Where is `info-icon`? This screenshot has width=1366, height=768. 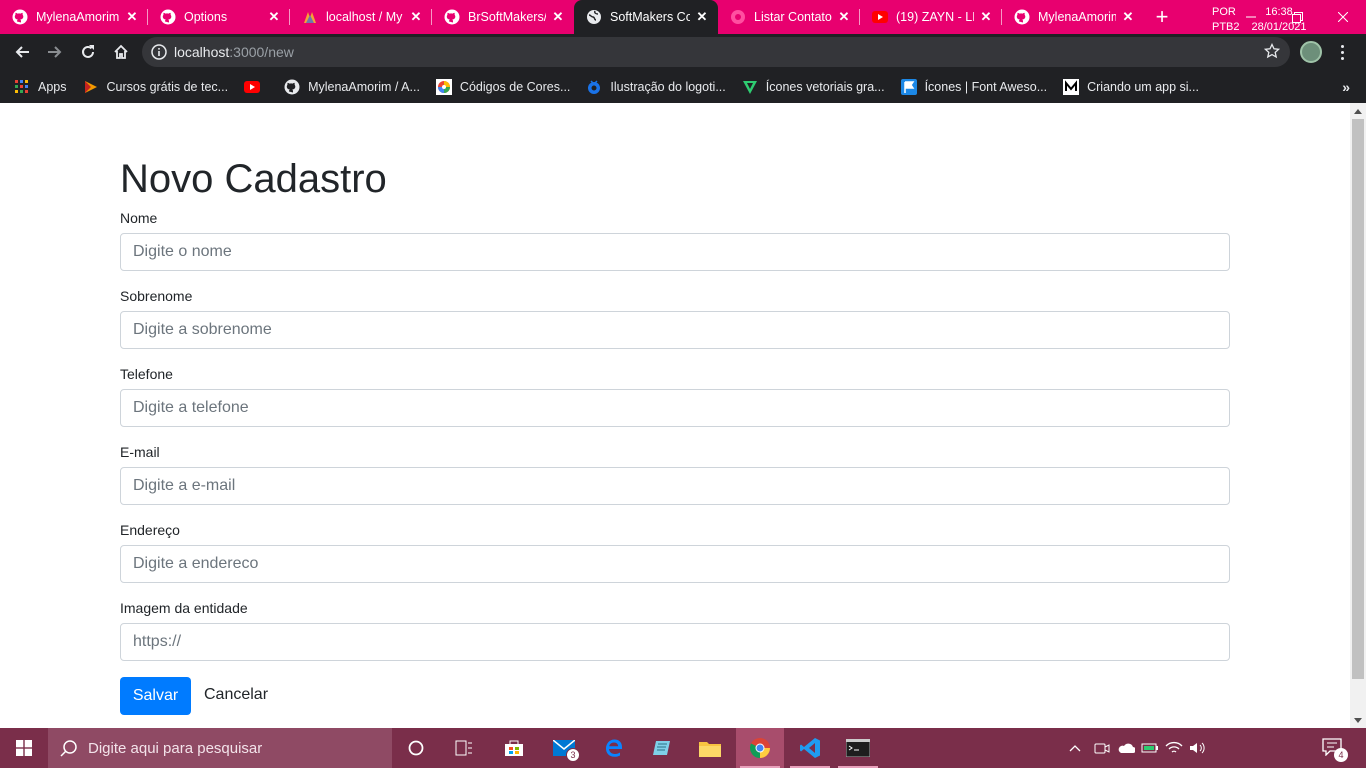 info-icon is located at coordinates (159, 52).